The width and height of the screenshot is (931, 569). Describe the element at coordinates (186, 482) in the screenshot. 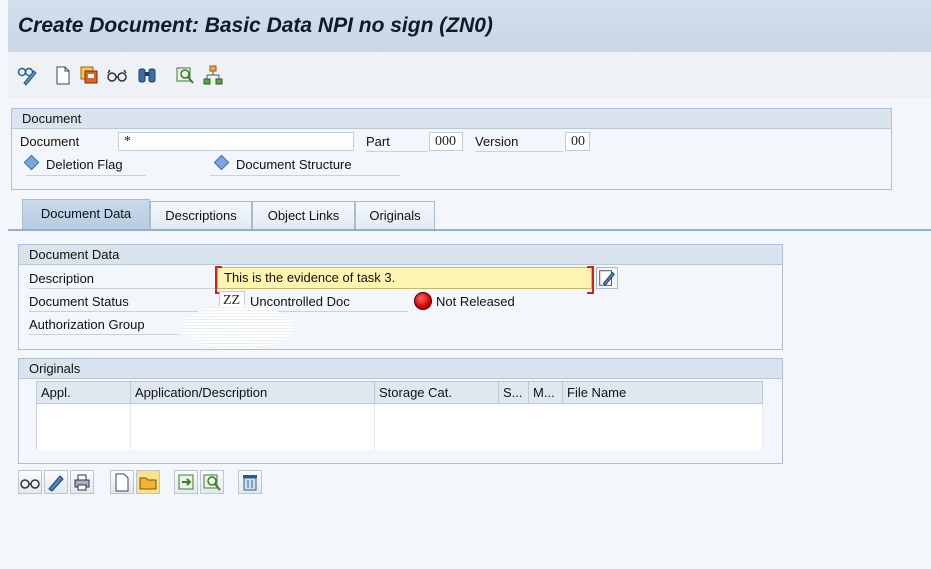

I see `checkin-icon` at that location.